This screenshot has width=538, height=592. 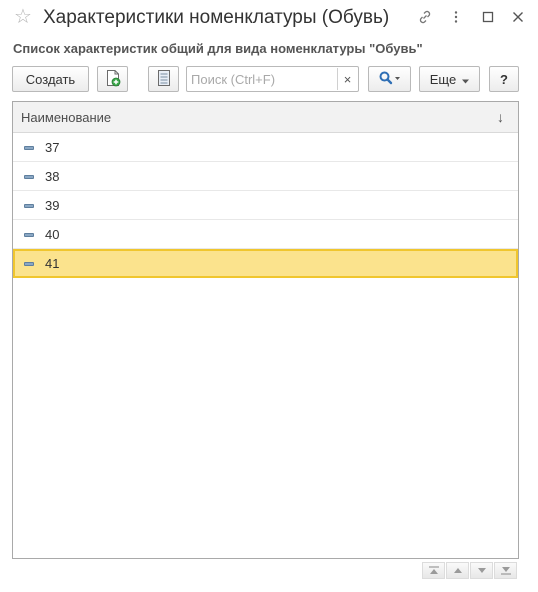 I want to click on table-row-selected: 41, so click(x=265, y=263).